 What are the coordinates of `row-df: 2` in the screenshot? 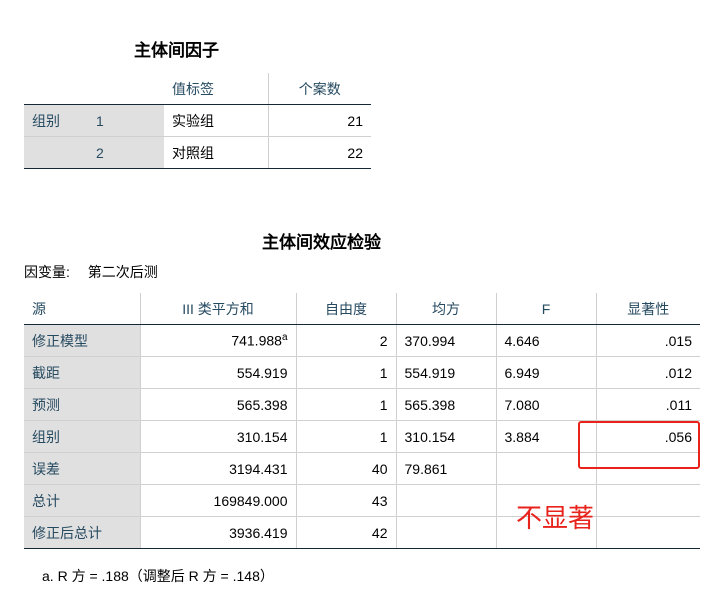 It's located at (345, 340).